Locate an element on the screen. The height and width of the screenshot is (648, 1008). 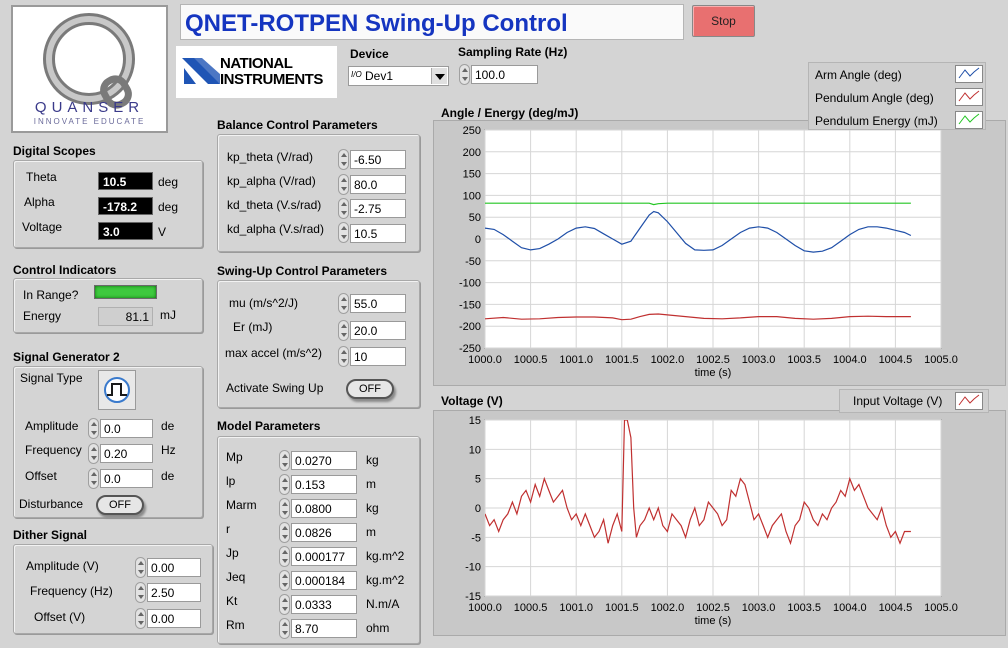
x-tick-label: 1003.0 is located at coordinates (759, 608).